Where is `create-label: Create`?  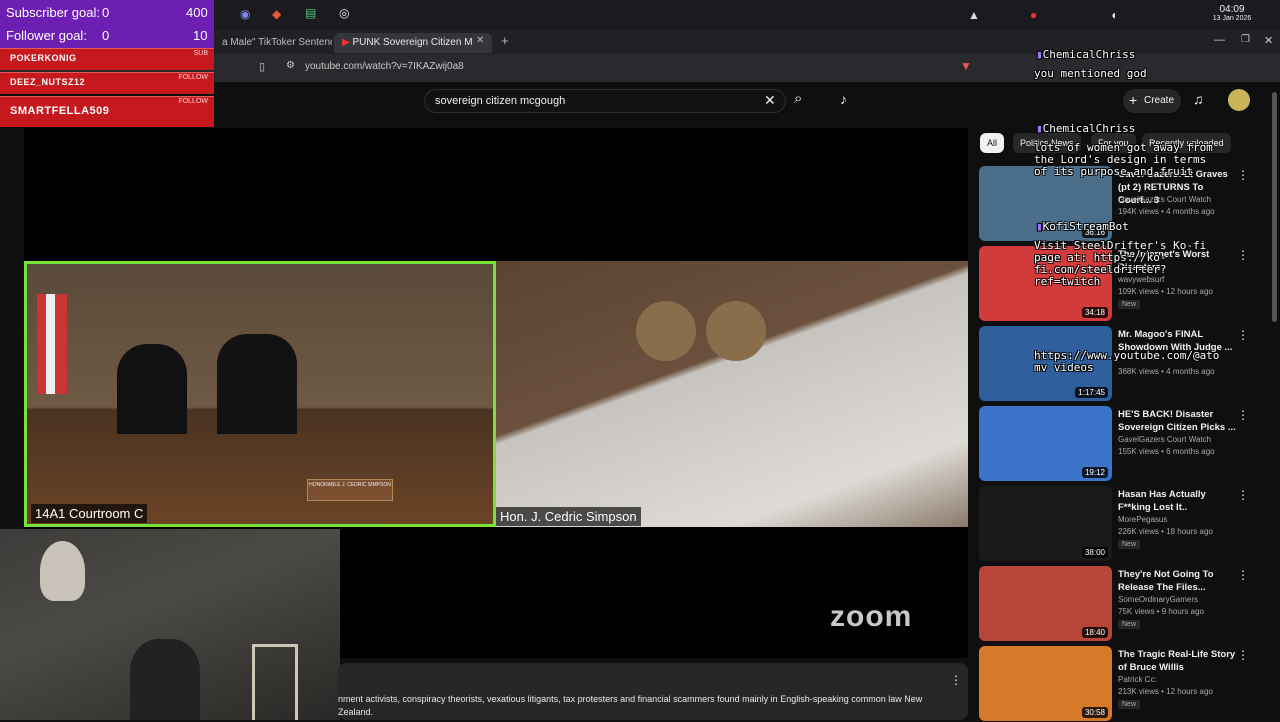 create-label: Create is located at coordinates (1159, 100).